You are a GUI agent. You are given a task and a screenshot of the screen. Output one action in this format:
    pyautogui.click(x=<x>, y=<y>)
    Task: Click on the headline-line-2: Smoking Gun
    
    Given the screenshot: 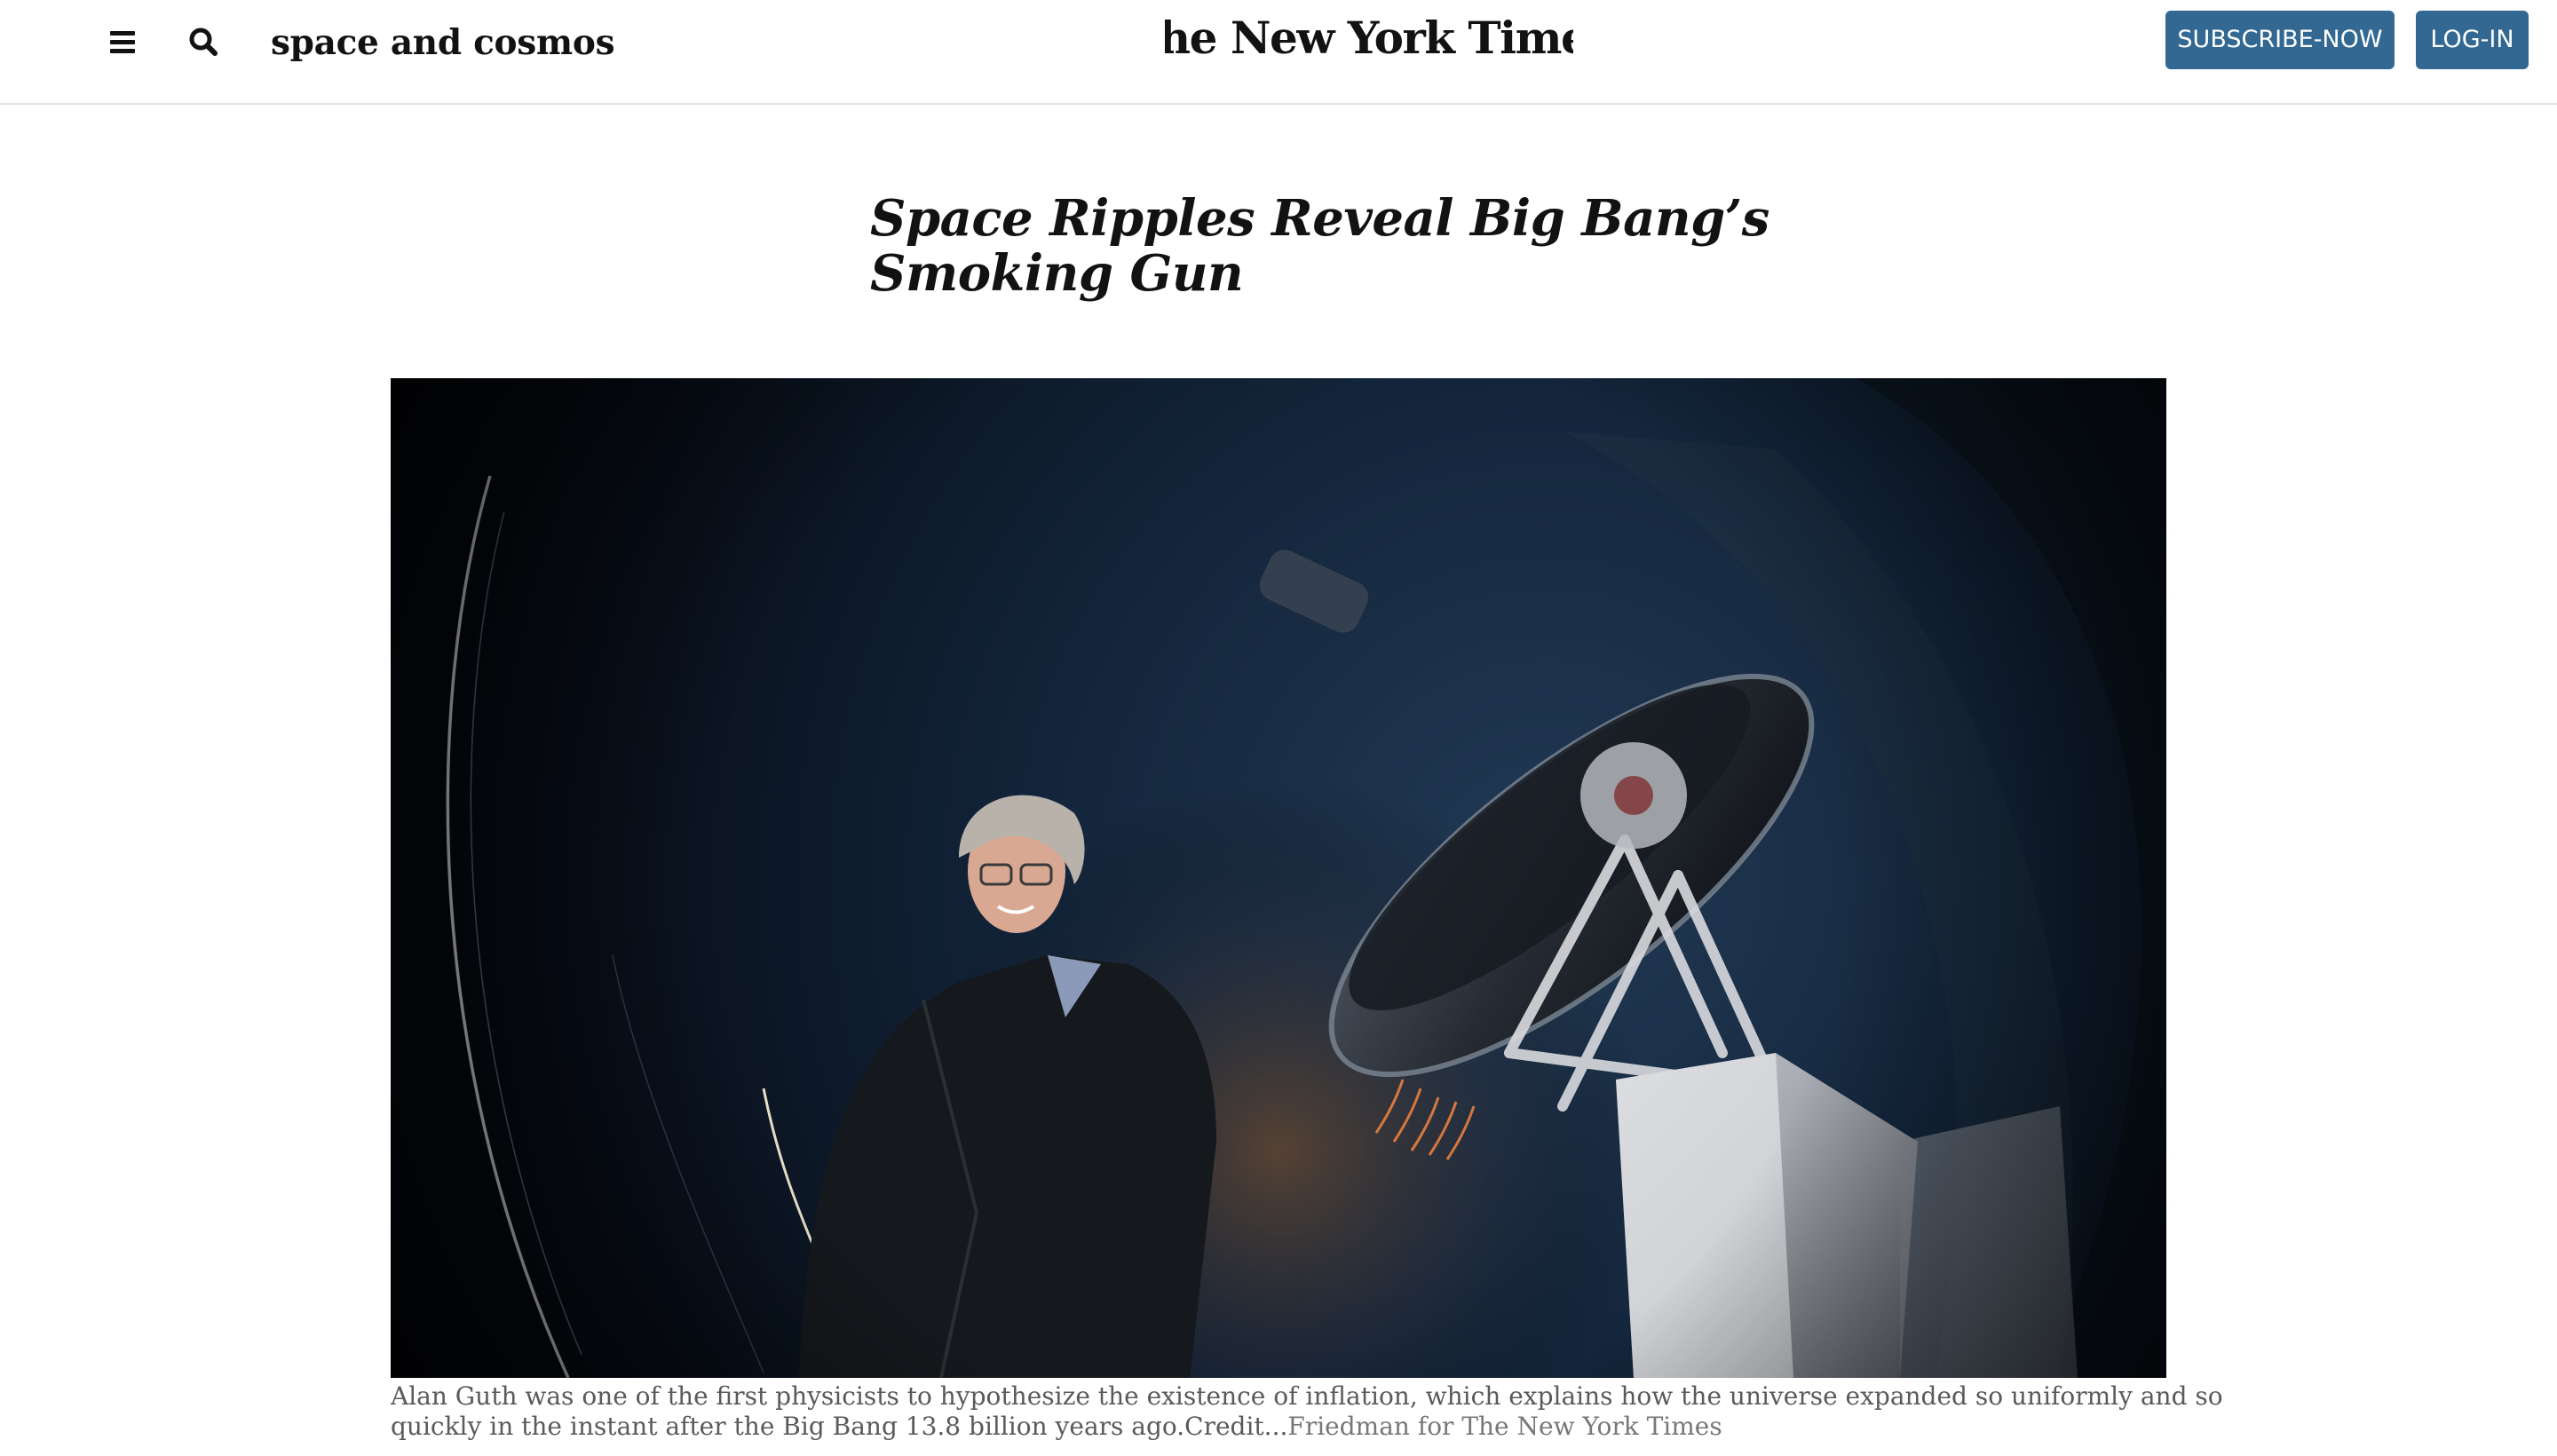 What is the action you would take?
    pyautogui.click(x=1057, y=273)
    